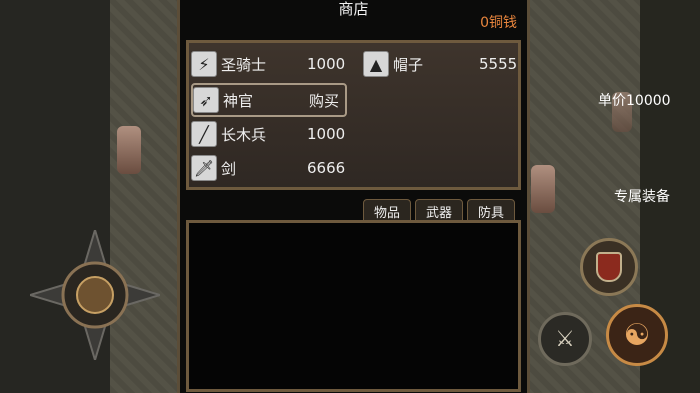 This screenshot has height=393, width=700. What do you see at coordinates (376, 64) in the screenshot?
I see `hat-icon: ▲` at bounding box center [376, 64].